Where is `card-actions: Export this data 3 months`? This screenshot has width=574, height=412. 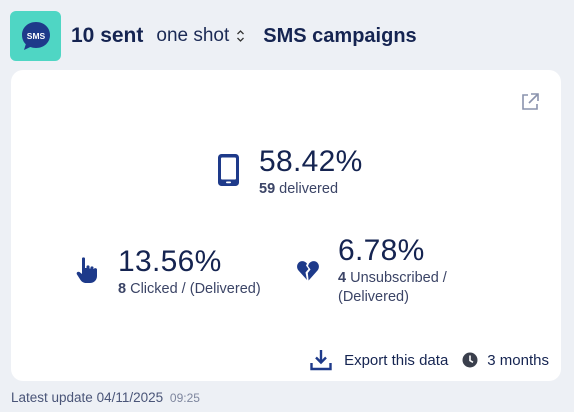
card-actions: Export this data 3 months is located at coordinates (429, 360).